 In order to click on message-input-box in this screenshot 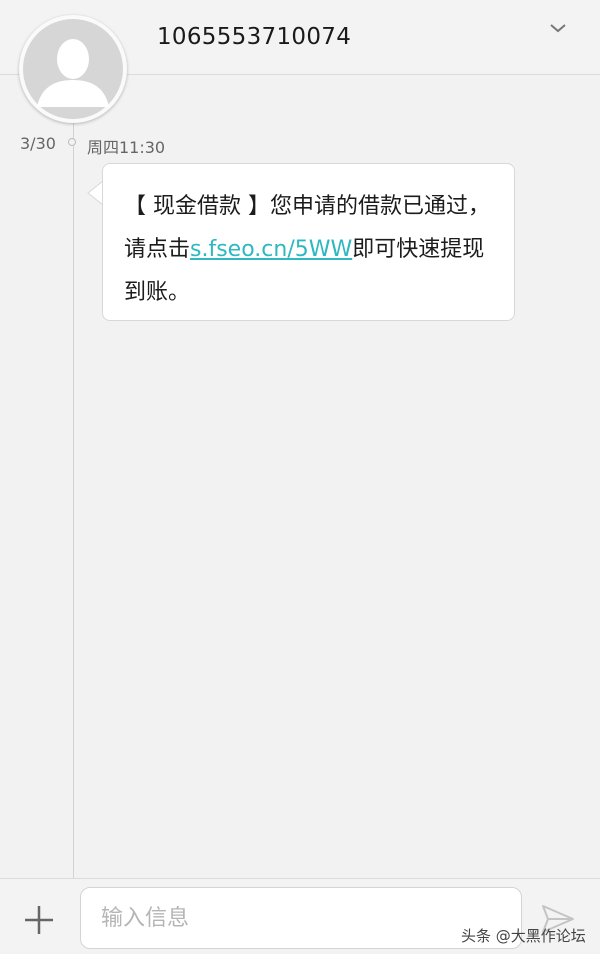, I will do `click(301, 918)`.